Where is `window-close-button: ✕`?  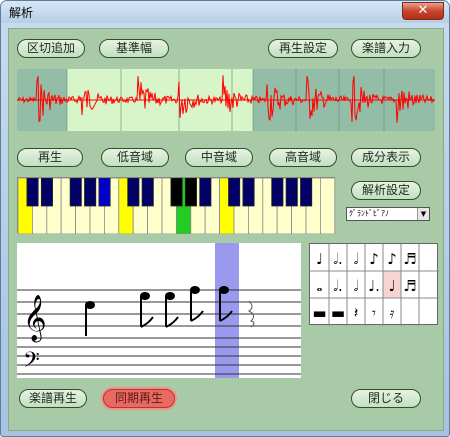
window-close-button: ✕ is located at coordinates (423, 11).